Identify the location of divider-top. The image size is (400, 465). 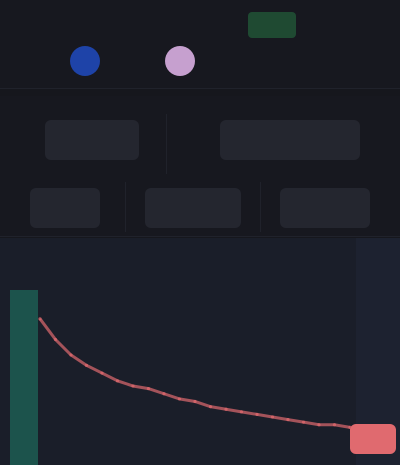
(200, 88).